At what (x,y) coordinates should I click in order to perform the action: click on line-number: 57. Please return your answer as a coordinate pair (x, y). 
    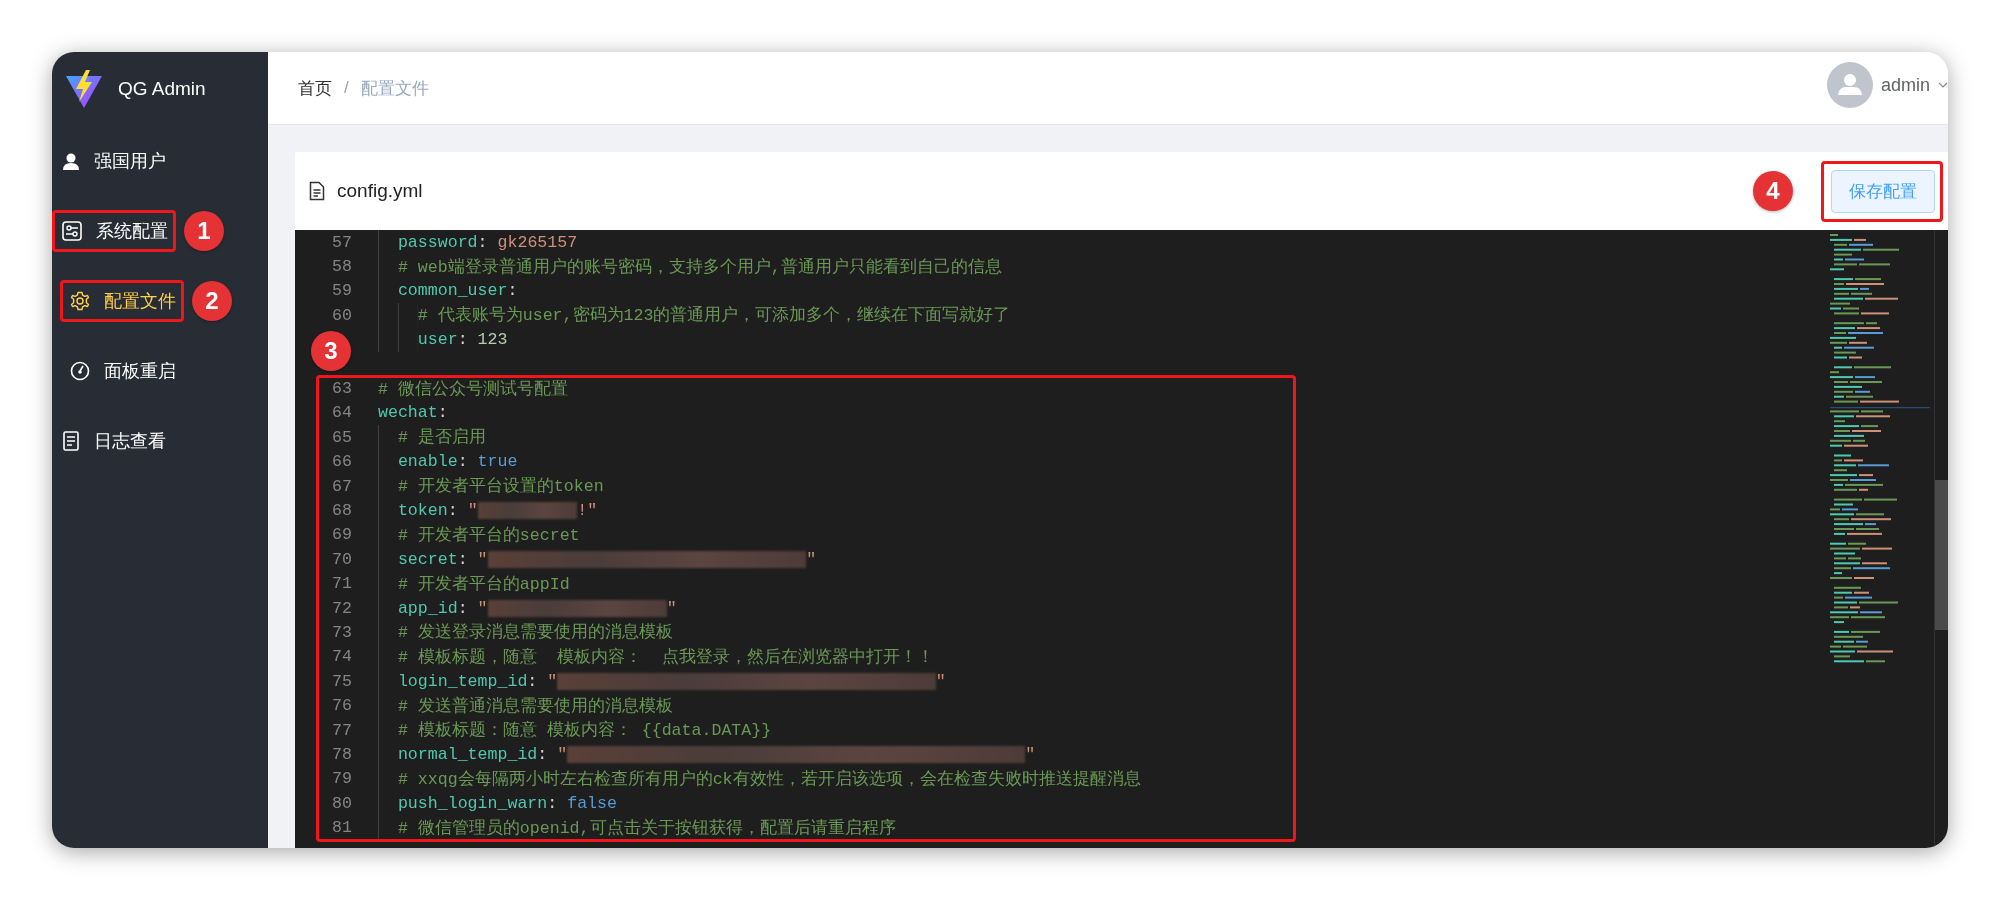
    Looking at the image, I should click on (342, 242).